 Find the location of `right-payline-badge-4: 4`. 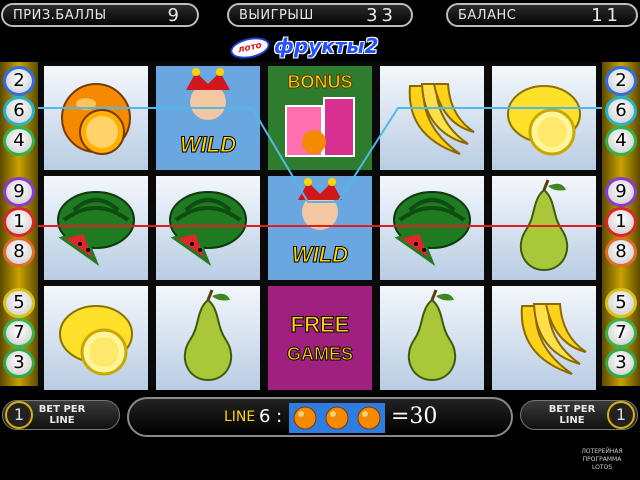

right-payline-badge-4: 4 is located at coordinates (621, 141).